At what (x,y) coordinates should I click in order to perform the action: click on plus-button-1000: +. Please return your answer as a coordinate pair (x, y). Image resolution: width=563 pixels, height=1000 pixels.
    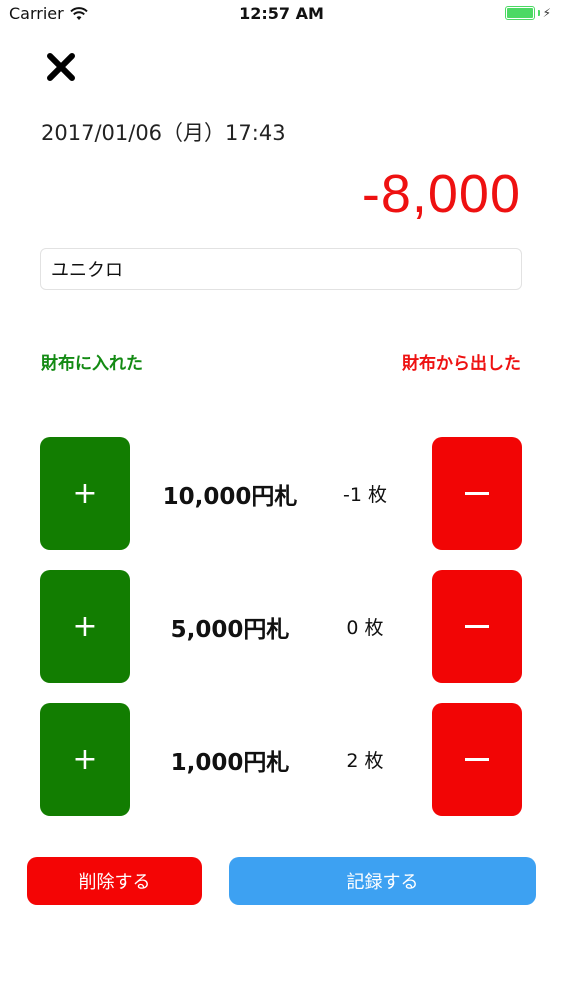
    Looking at the image, I should click on (85, 759).